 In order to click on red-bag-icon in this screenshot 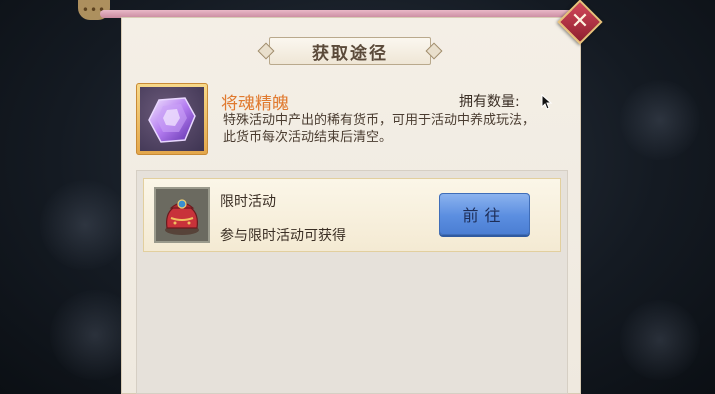, I will do `click(182, 217)`.